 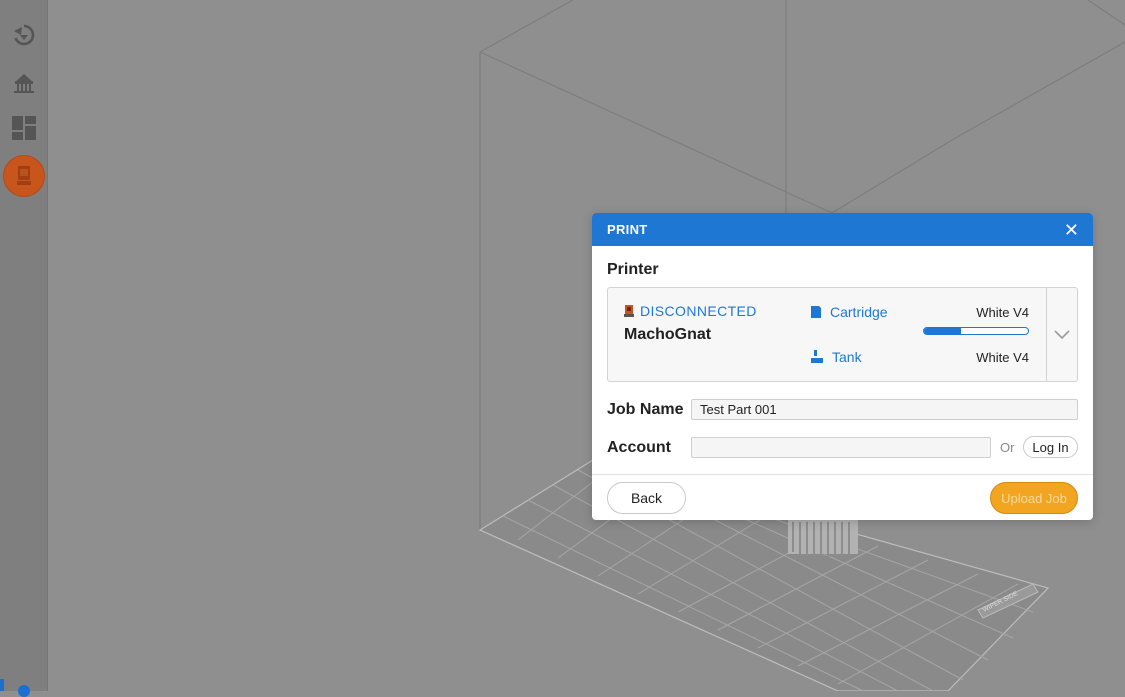 I want to click on close-icon: ✕, so click(x=1071, y=230).